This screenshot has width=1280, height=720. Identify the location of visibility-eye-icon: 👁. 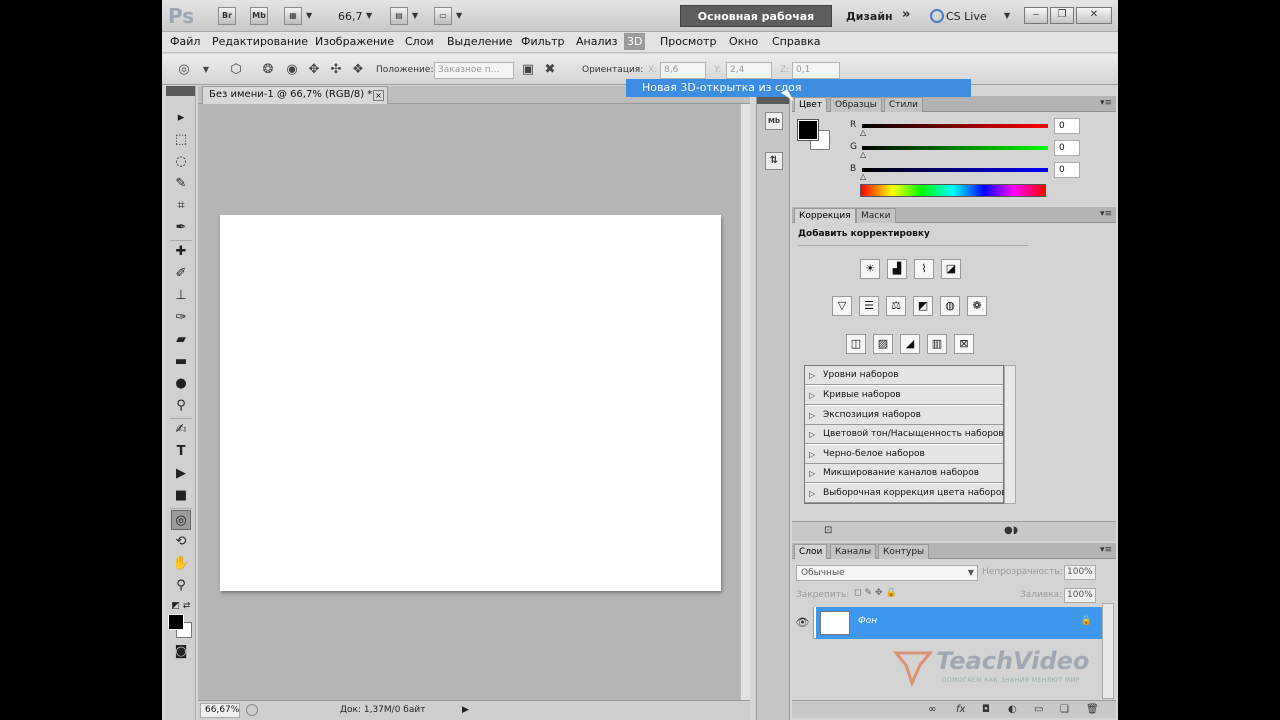
(803, 623).